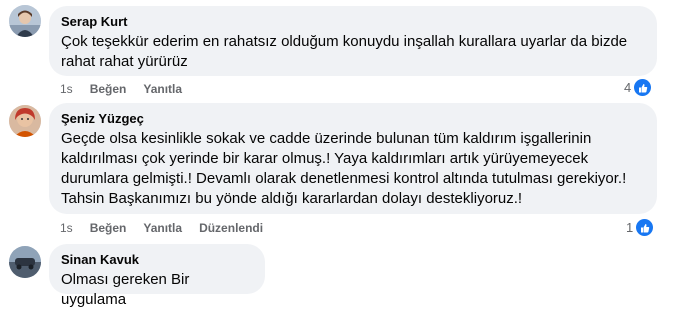 This screenshot has width=696, height=310. What do you see at coordinates (231, 228) in the screenshot?
I see `edited-label: Düzenlendi` at bounding box center [231, 228].